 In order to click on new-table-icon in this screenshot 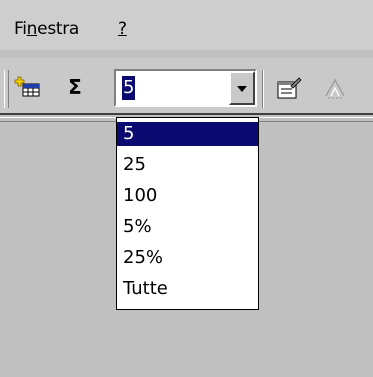, I will do `click(27, 86)`.